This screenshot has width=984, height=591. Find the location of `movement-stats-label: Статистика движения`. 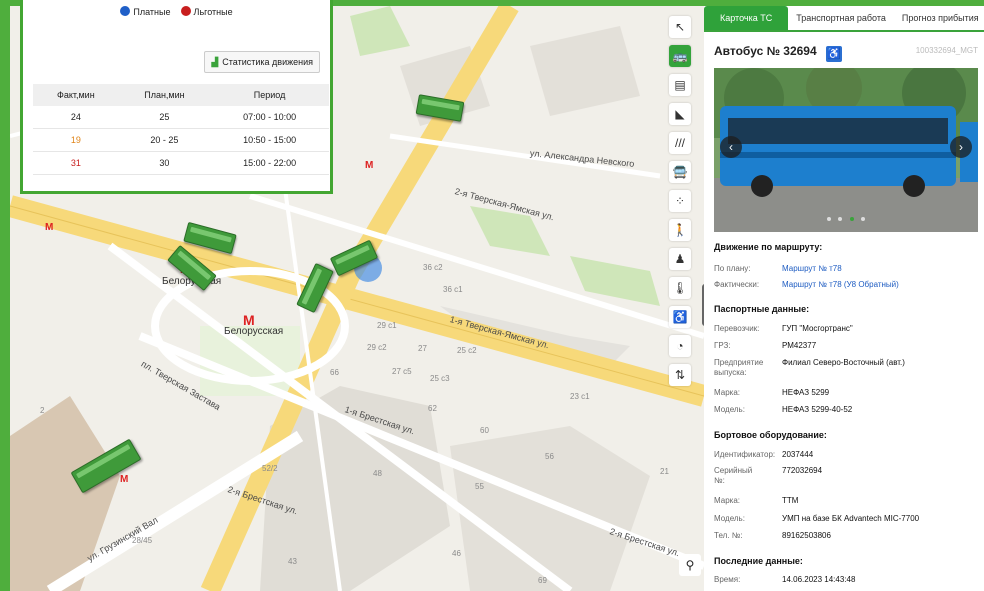

movement-stats-label: Статистика движения is located at coordinates (267, 62).